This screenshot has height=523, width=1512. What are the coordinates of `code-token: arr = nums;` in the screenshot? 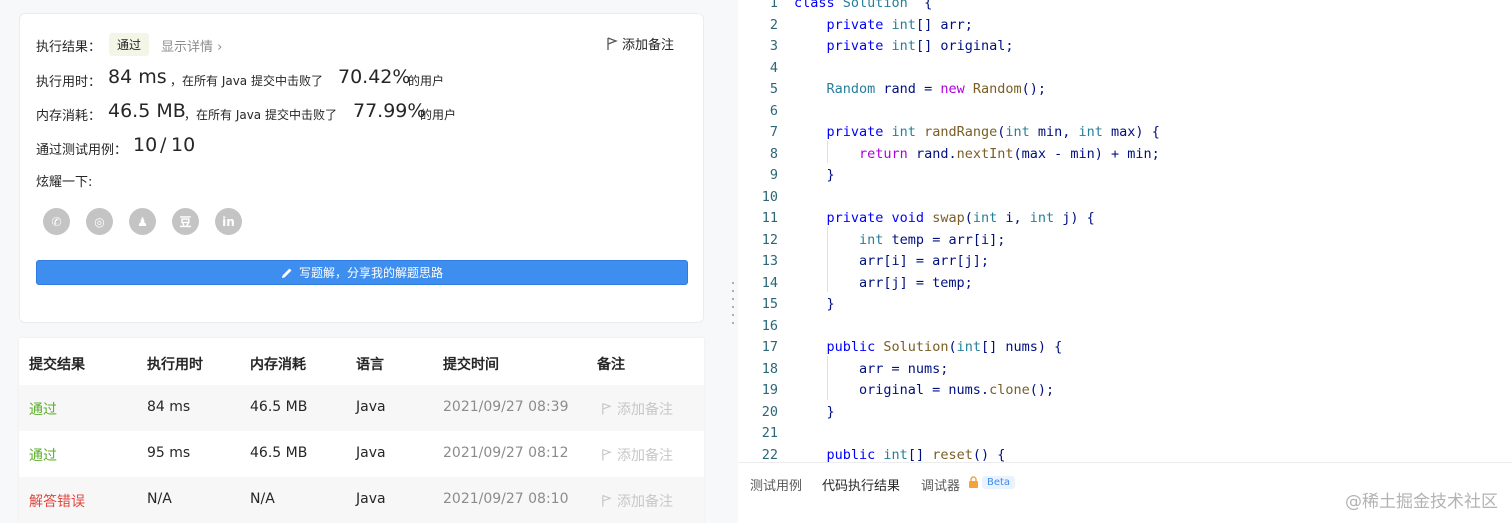 It's located at (871, 368).